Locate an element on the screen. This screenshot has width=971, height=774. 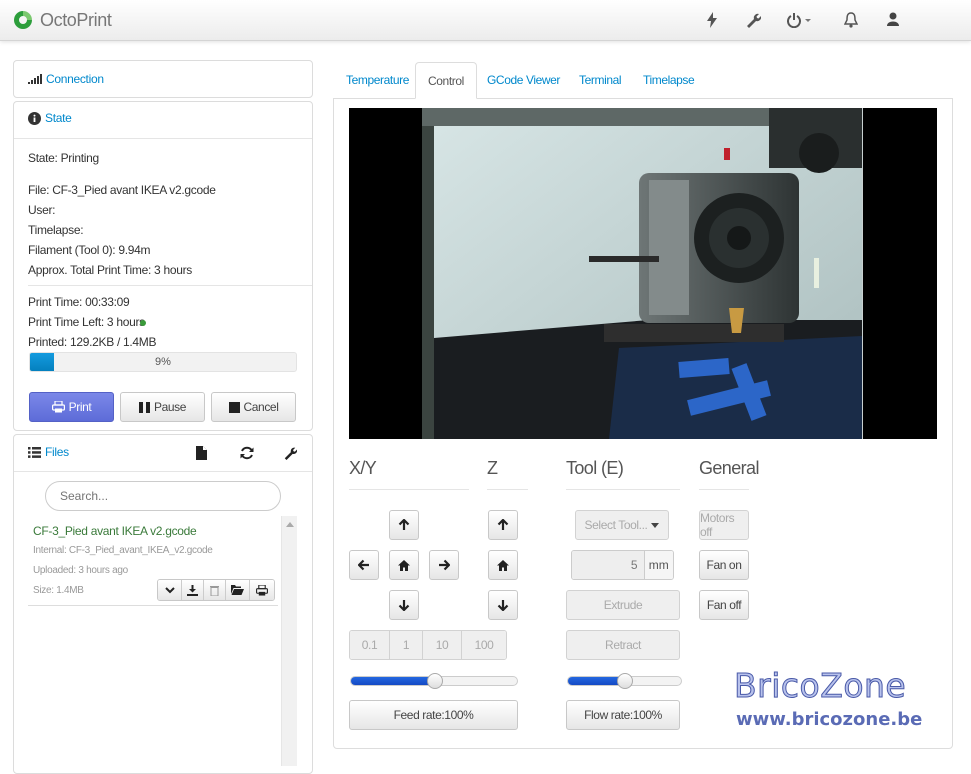
tool-title: Tool (E) is located at coordinates (595, 468).